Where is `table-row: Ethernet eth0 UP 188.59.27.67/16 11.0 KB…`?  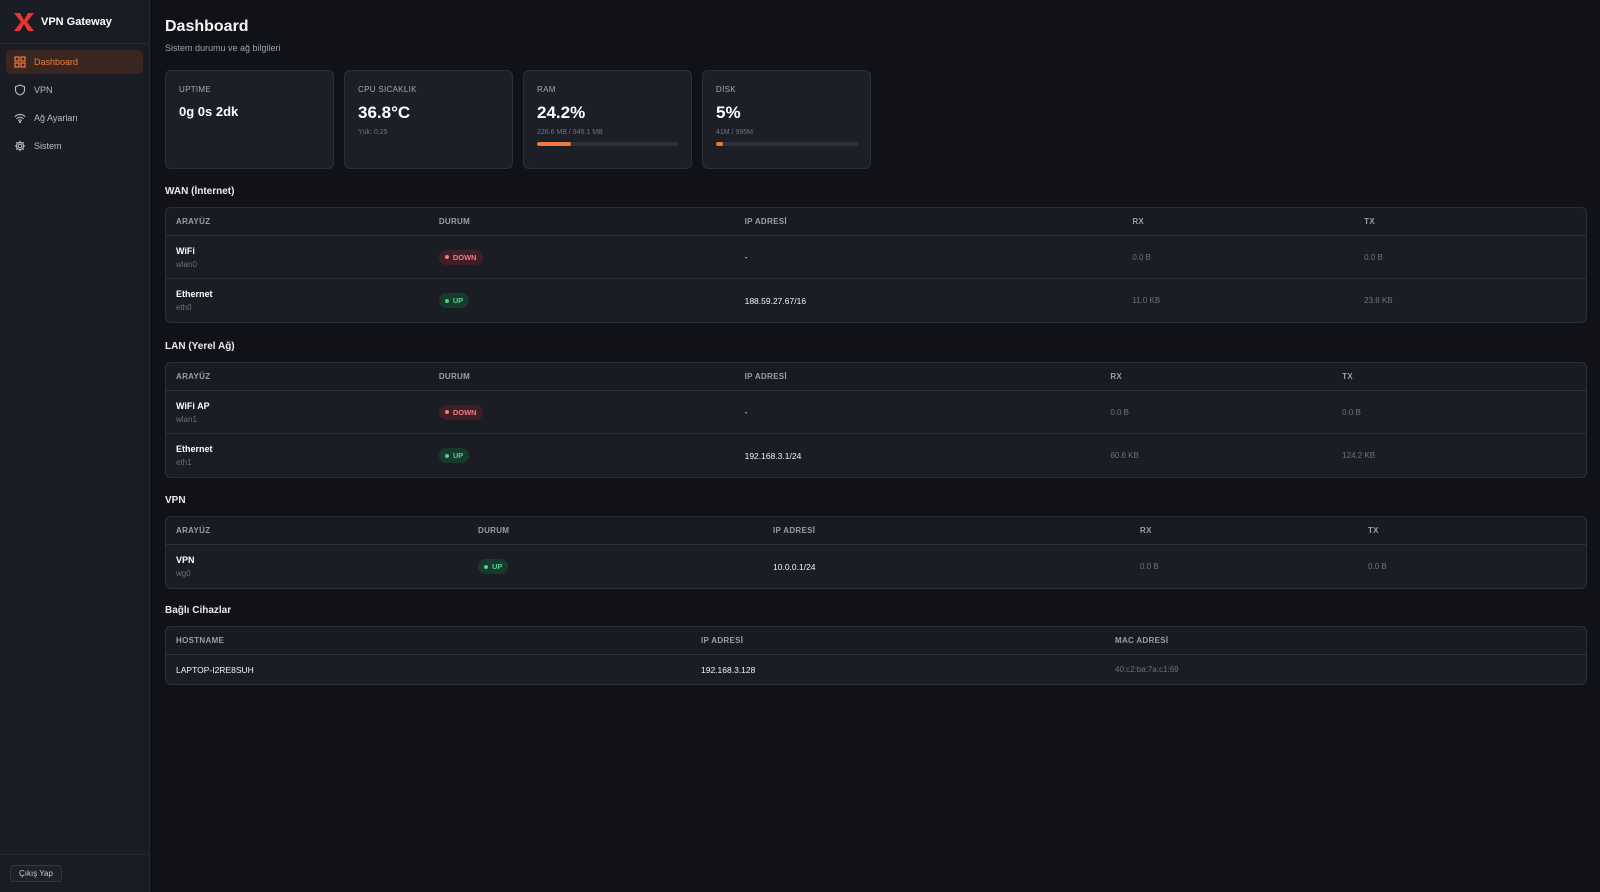
table-row: Ethernet eth0 UP 188.59.27.67/16 11.0 KB… is located at coordinates (876, 300).